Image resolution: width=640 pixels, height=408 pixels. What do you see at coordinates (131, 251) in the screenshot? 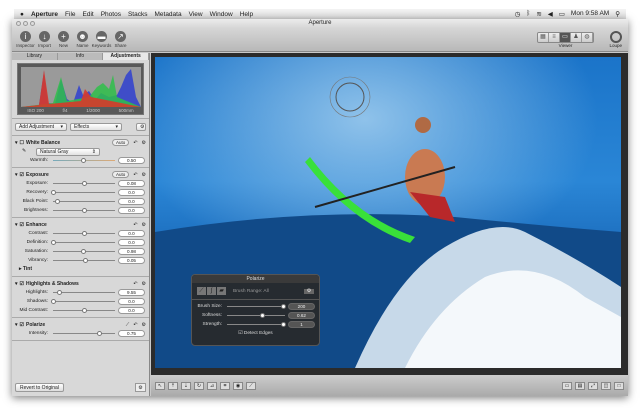
I see `value-field: 0.98` at bounding box center [131, 251].